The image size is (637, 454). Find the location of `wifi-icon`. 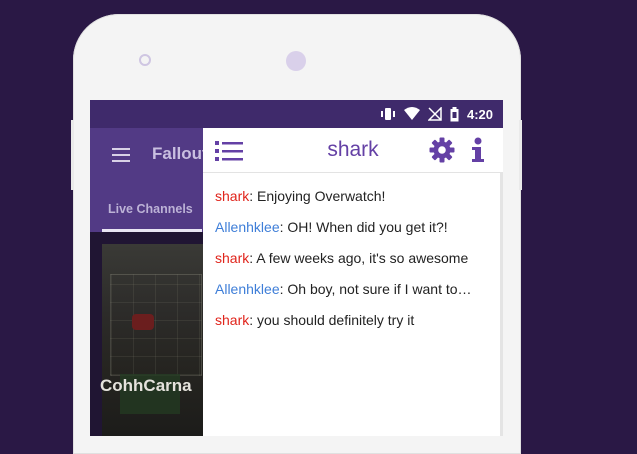

wifi-icon is located at coordinates (411, 113).